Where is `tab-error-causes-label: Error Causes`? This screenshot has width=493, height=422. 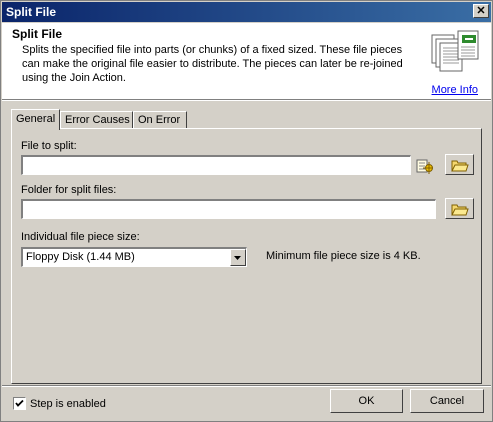
tab-error-causes-label: Error Causes is located at coordinates (97, 120).